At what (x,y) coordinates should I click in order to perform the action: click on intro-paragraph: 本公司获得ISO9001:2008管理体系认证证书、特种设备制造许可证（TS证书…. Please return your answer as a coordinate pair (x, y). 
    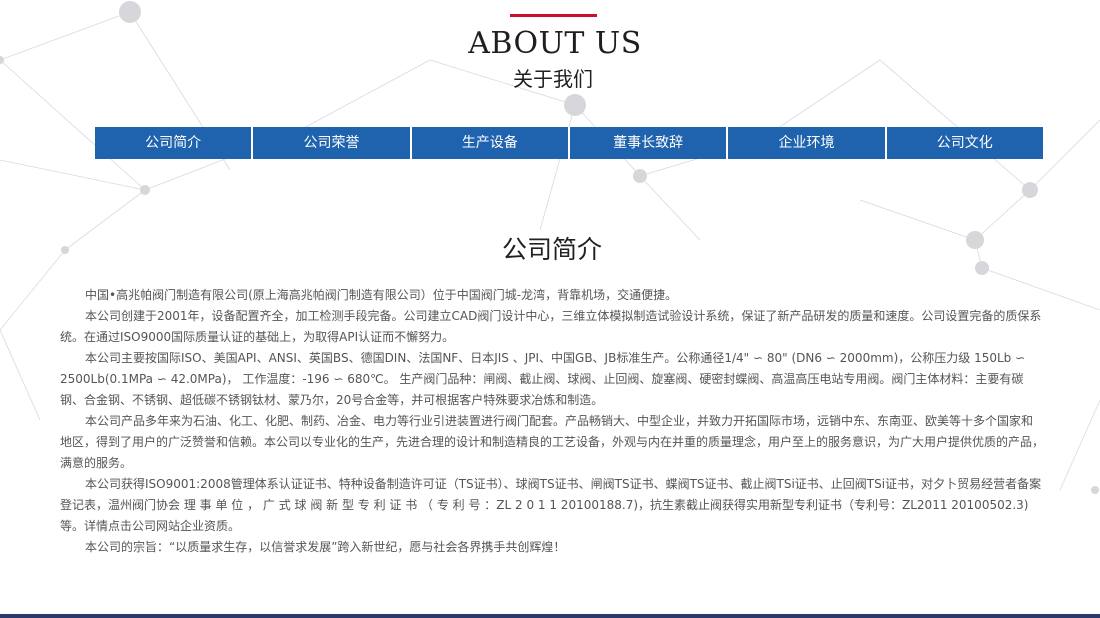
    Looking at the image, I should click on (551, 505).